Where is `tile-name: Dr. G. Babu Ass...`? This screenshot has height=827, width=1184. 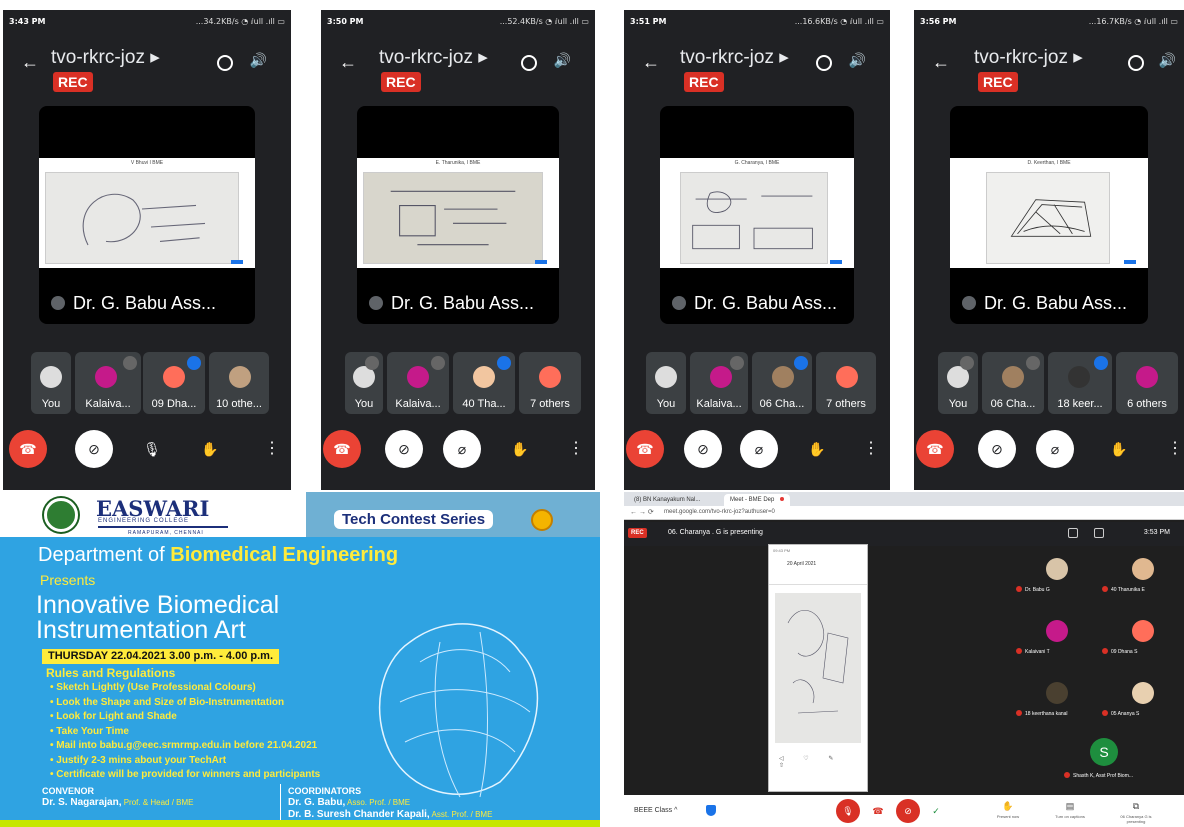 tile-name: Dr. G. Babu Ass... is located at coordinates (133, 303).